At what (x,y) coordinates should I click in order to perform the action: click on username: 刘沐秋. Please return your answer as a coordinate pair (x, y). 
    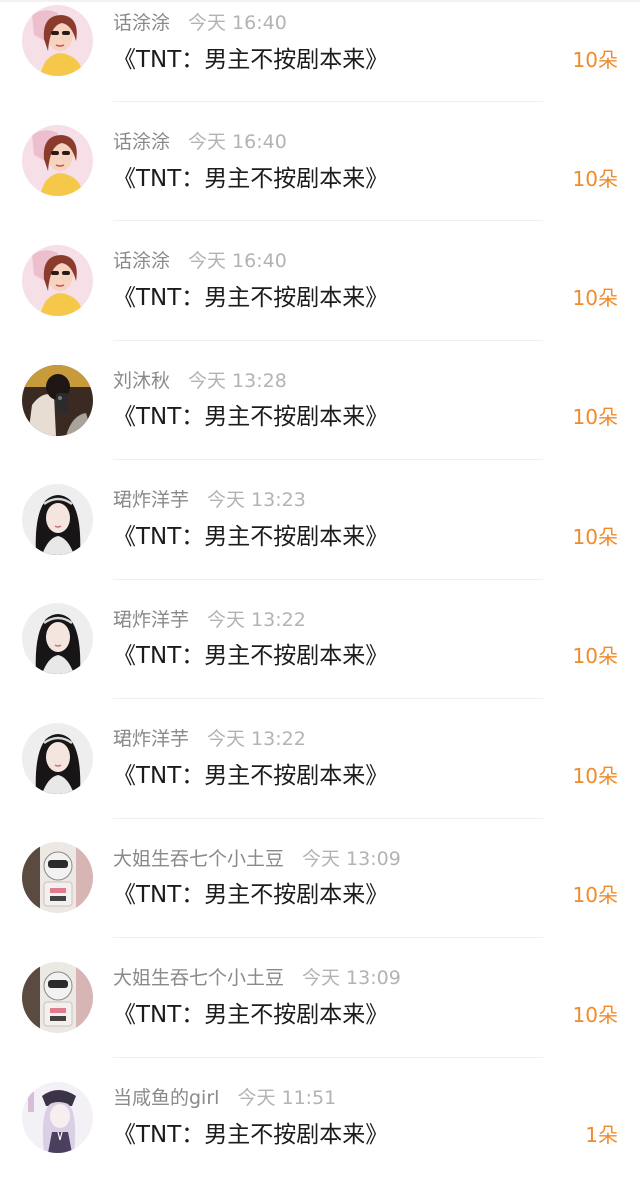
    Looking at the image, I should click on (141, 381).